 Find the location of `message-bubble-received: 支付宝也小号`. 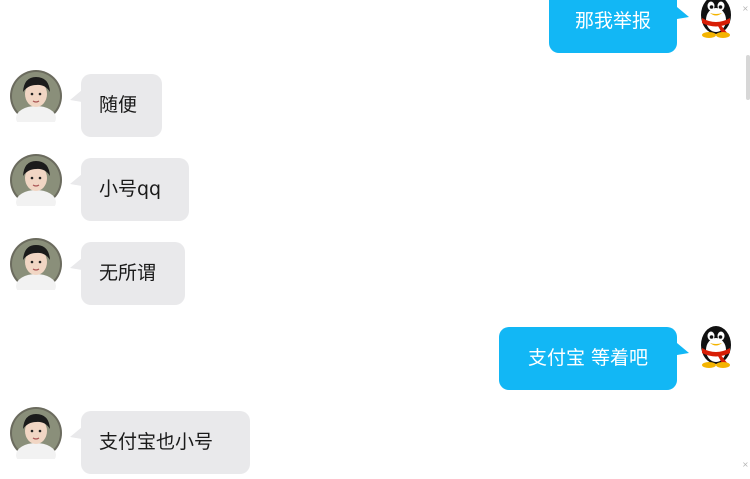

message-bubble-received: 支付宝也小号 is located at coordinates (165, 442).